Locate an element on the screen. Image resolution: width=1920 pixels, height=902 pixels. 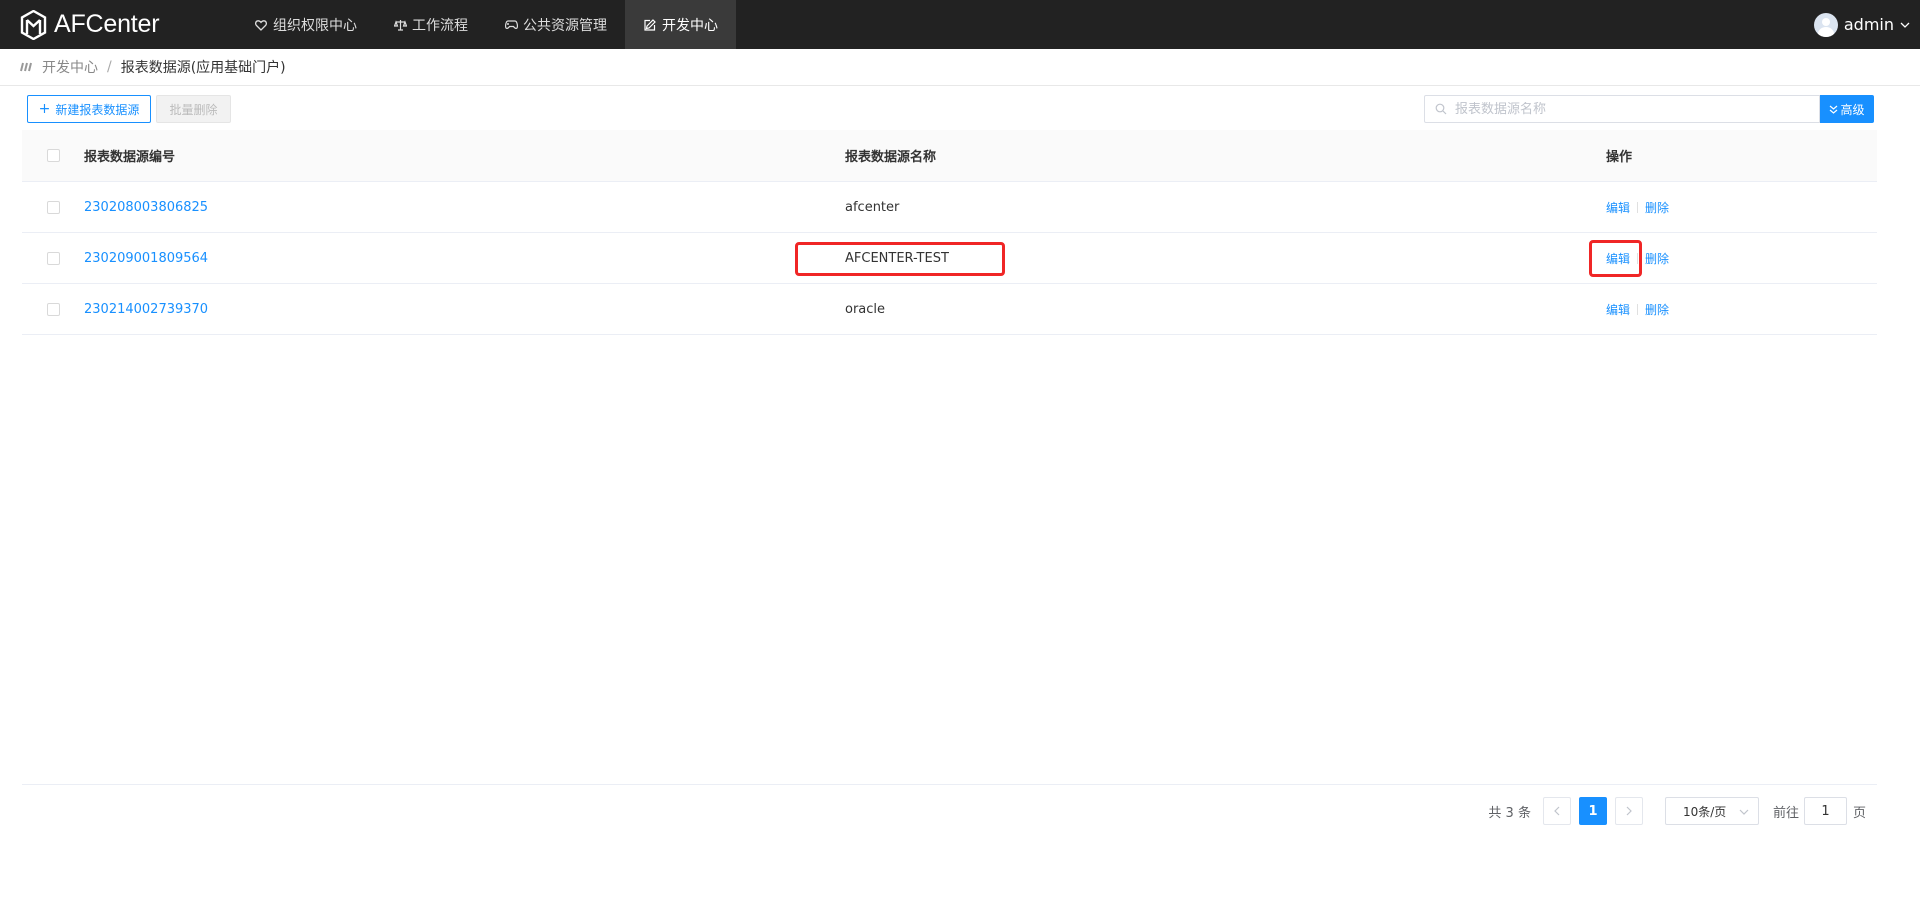
search-box is located at coordinates (1622, 109).